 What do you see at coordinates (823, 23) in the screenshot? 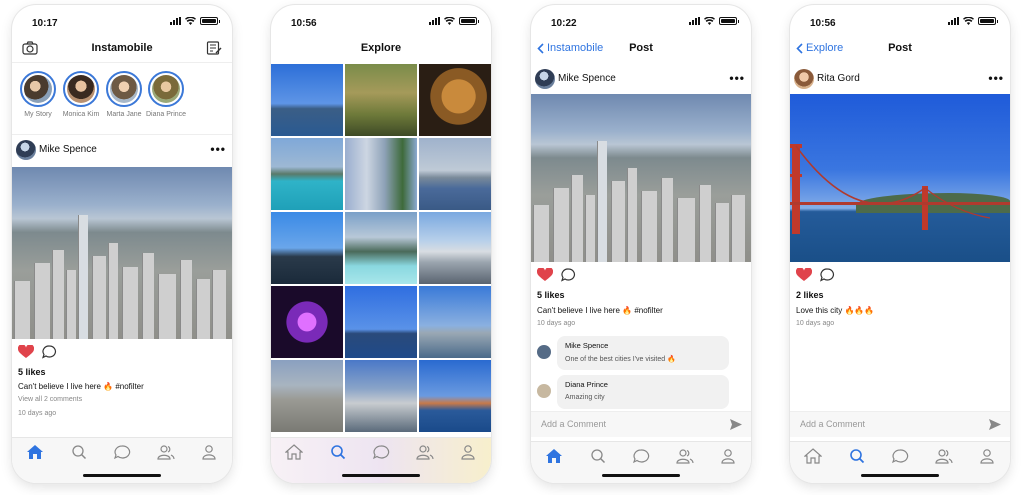
I see `status-time: 10:56` at bounding box center [823, 23].